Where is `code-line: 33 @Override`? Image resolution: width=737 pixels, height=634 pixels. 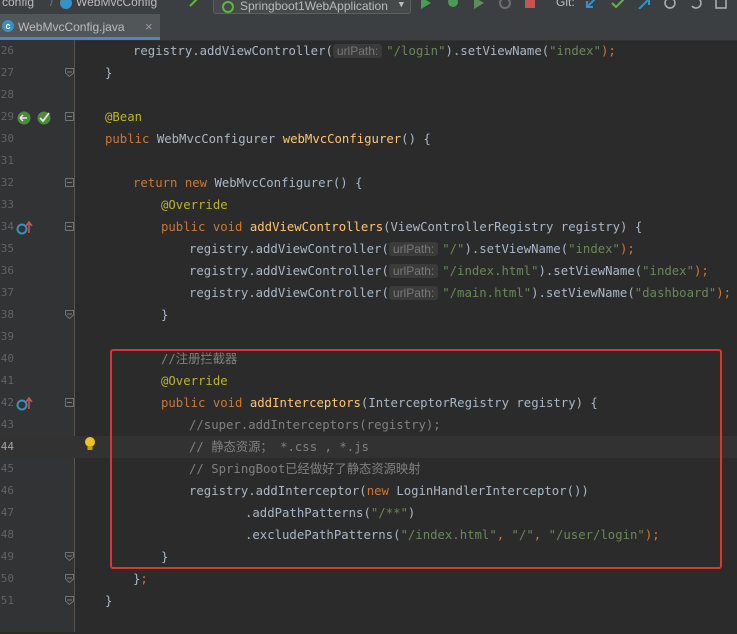 code-line: 33 @Override is located at coordinates (368, 205).